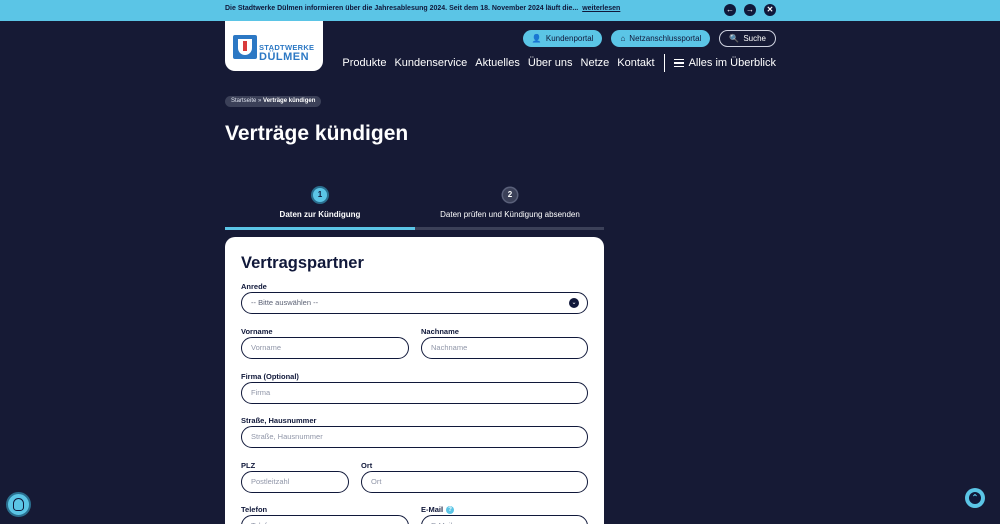 This screenshot has width=1000, height=524. Describe the element at coordinates (325, 348) in the screenshot. I see `vorname-input: Vorname` at that location.